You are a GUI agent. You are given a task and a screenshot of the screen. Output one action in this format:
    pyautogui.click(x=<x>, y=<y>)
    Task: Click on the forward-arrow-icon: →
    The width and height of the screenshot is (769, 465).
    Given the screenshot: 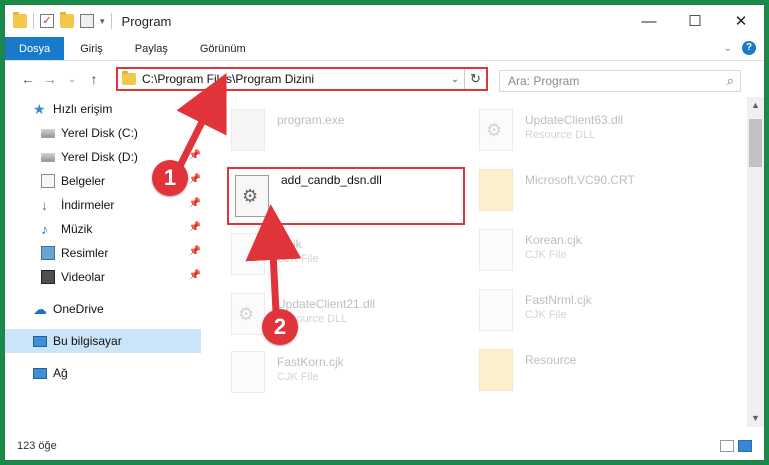 What is the action you would take?
    pyautogui.click(x=50, y=79)
    